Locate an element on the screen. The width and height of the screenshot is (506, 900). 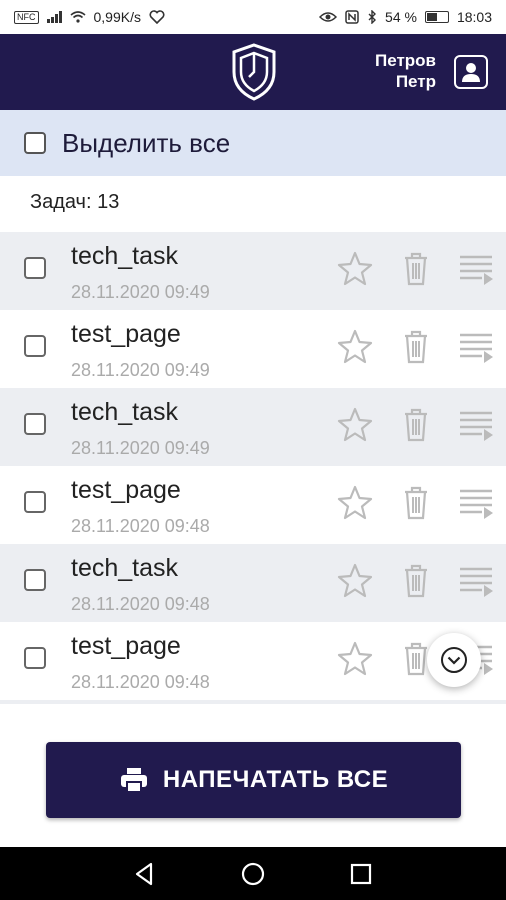
system-nav-bar is located at coordinates (253, 873).